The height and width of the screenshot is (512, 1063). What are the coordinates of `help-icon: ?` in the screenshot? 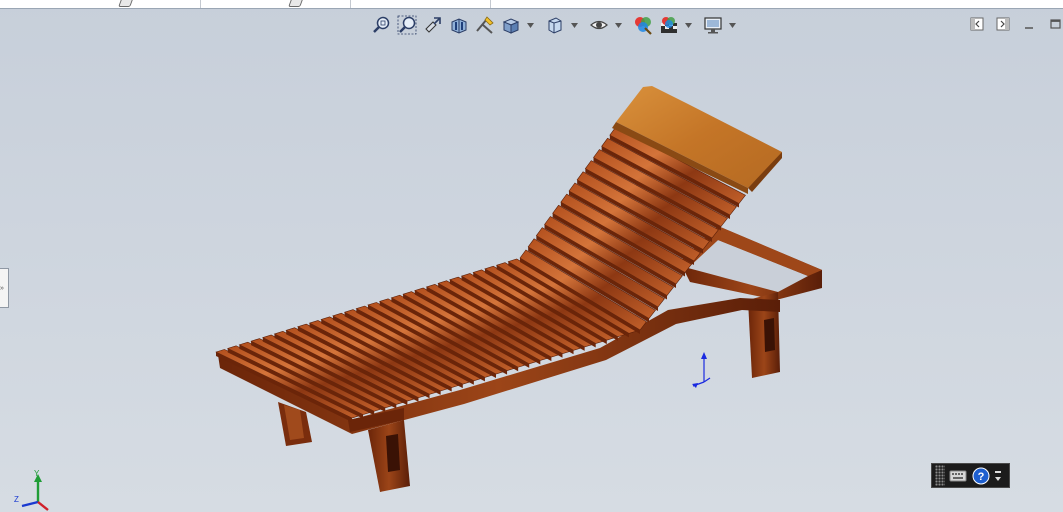 It's located at (981, 476).